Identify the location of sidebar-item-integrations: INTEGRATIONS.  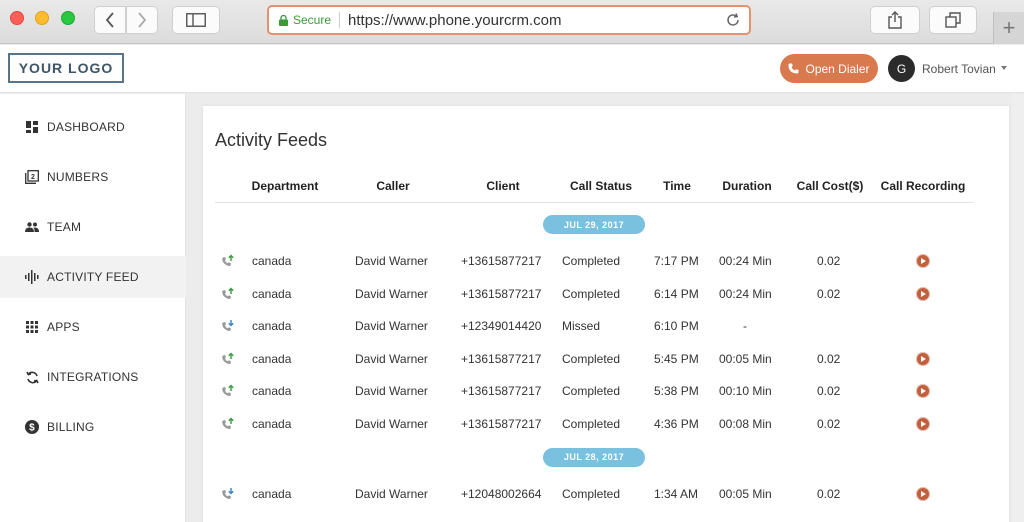
(93, 377).